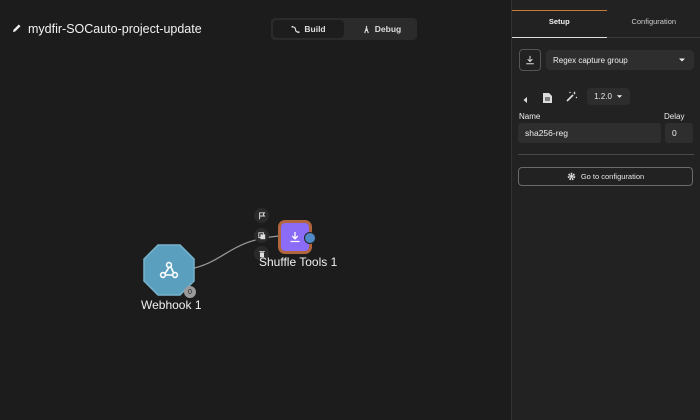  What do you see at coordinates (590, 60) in the screenshot?
I see `action-select-value: Regex capture group` at bounding box center [590, 60].